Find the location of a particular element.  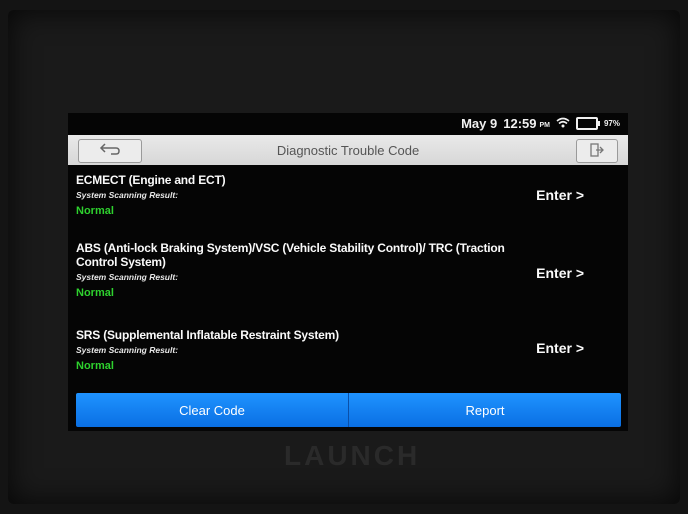

status-ampm: PM is located at coordinates (544, 125).